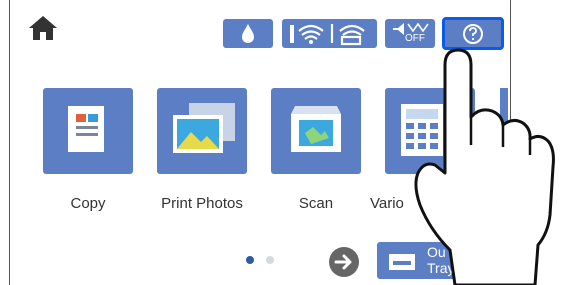  What do you see at coordinates (270, 260) in the screenshot?
I see `page-indicator-dot` at bounding box center [270, 260].